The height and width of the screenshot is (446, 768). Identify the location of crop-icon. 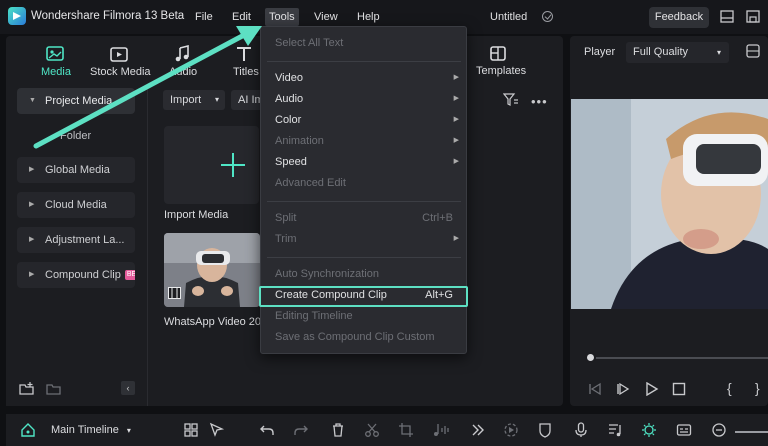
(406, 430).